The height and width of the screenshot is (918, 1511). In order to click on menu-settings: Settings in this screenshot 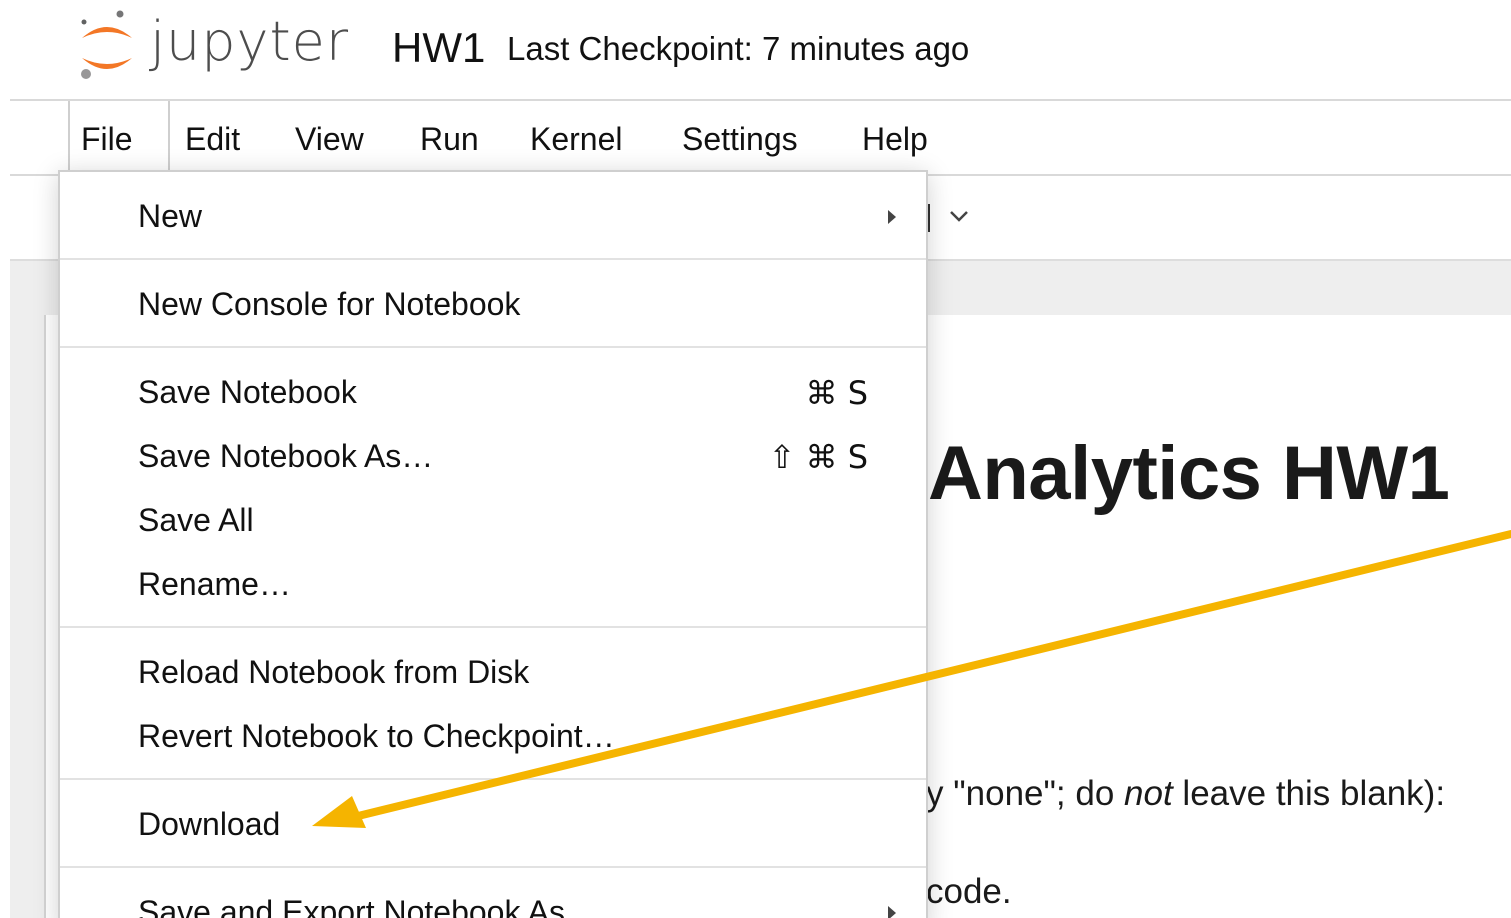, I will do `click(740, 139)`.